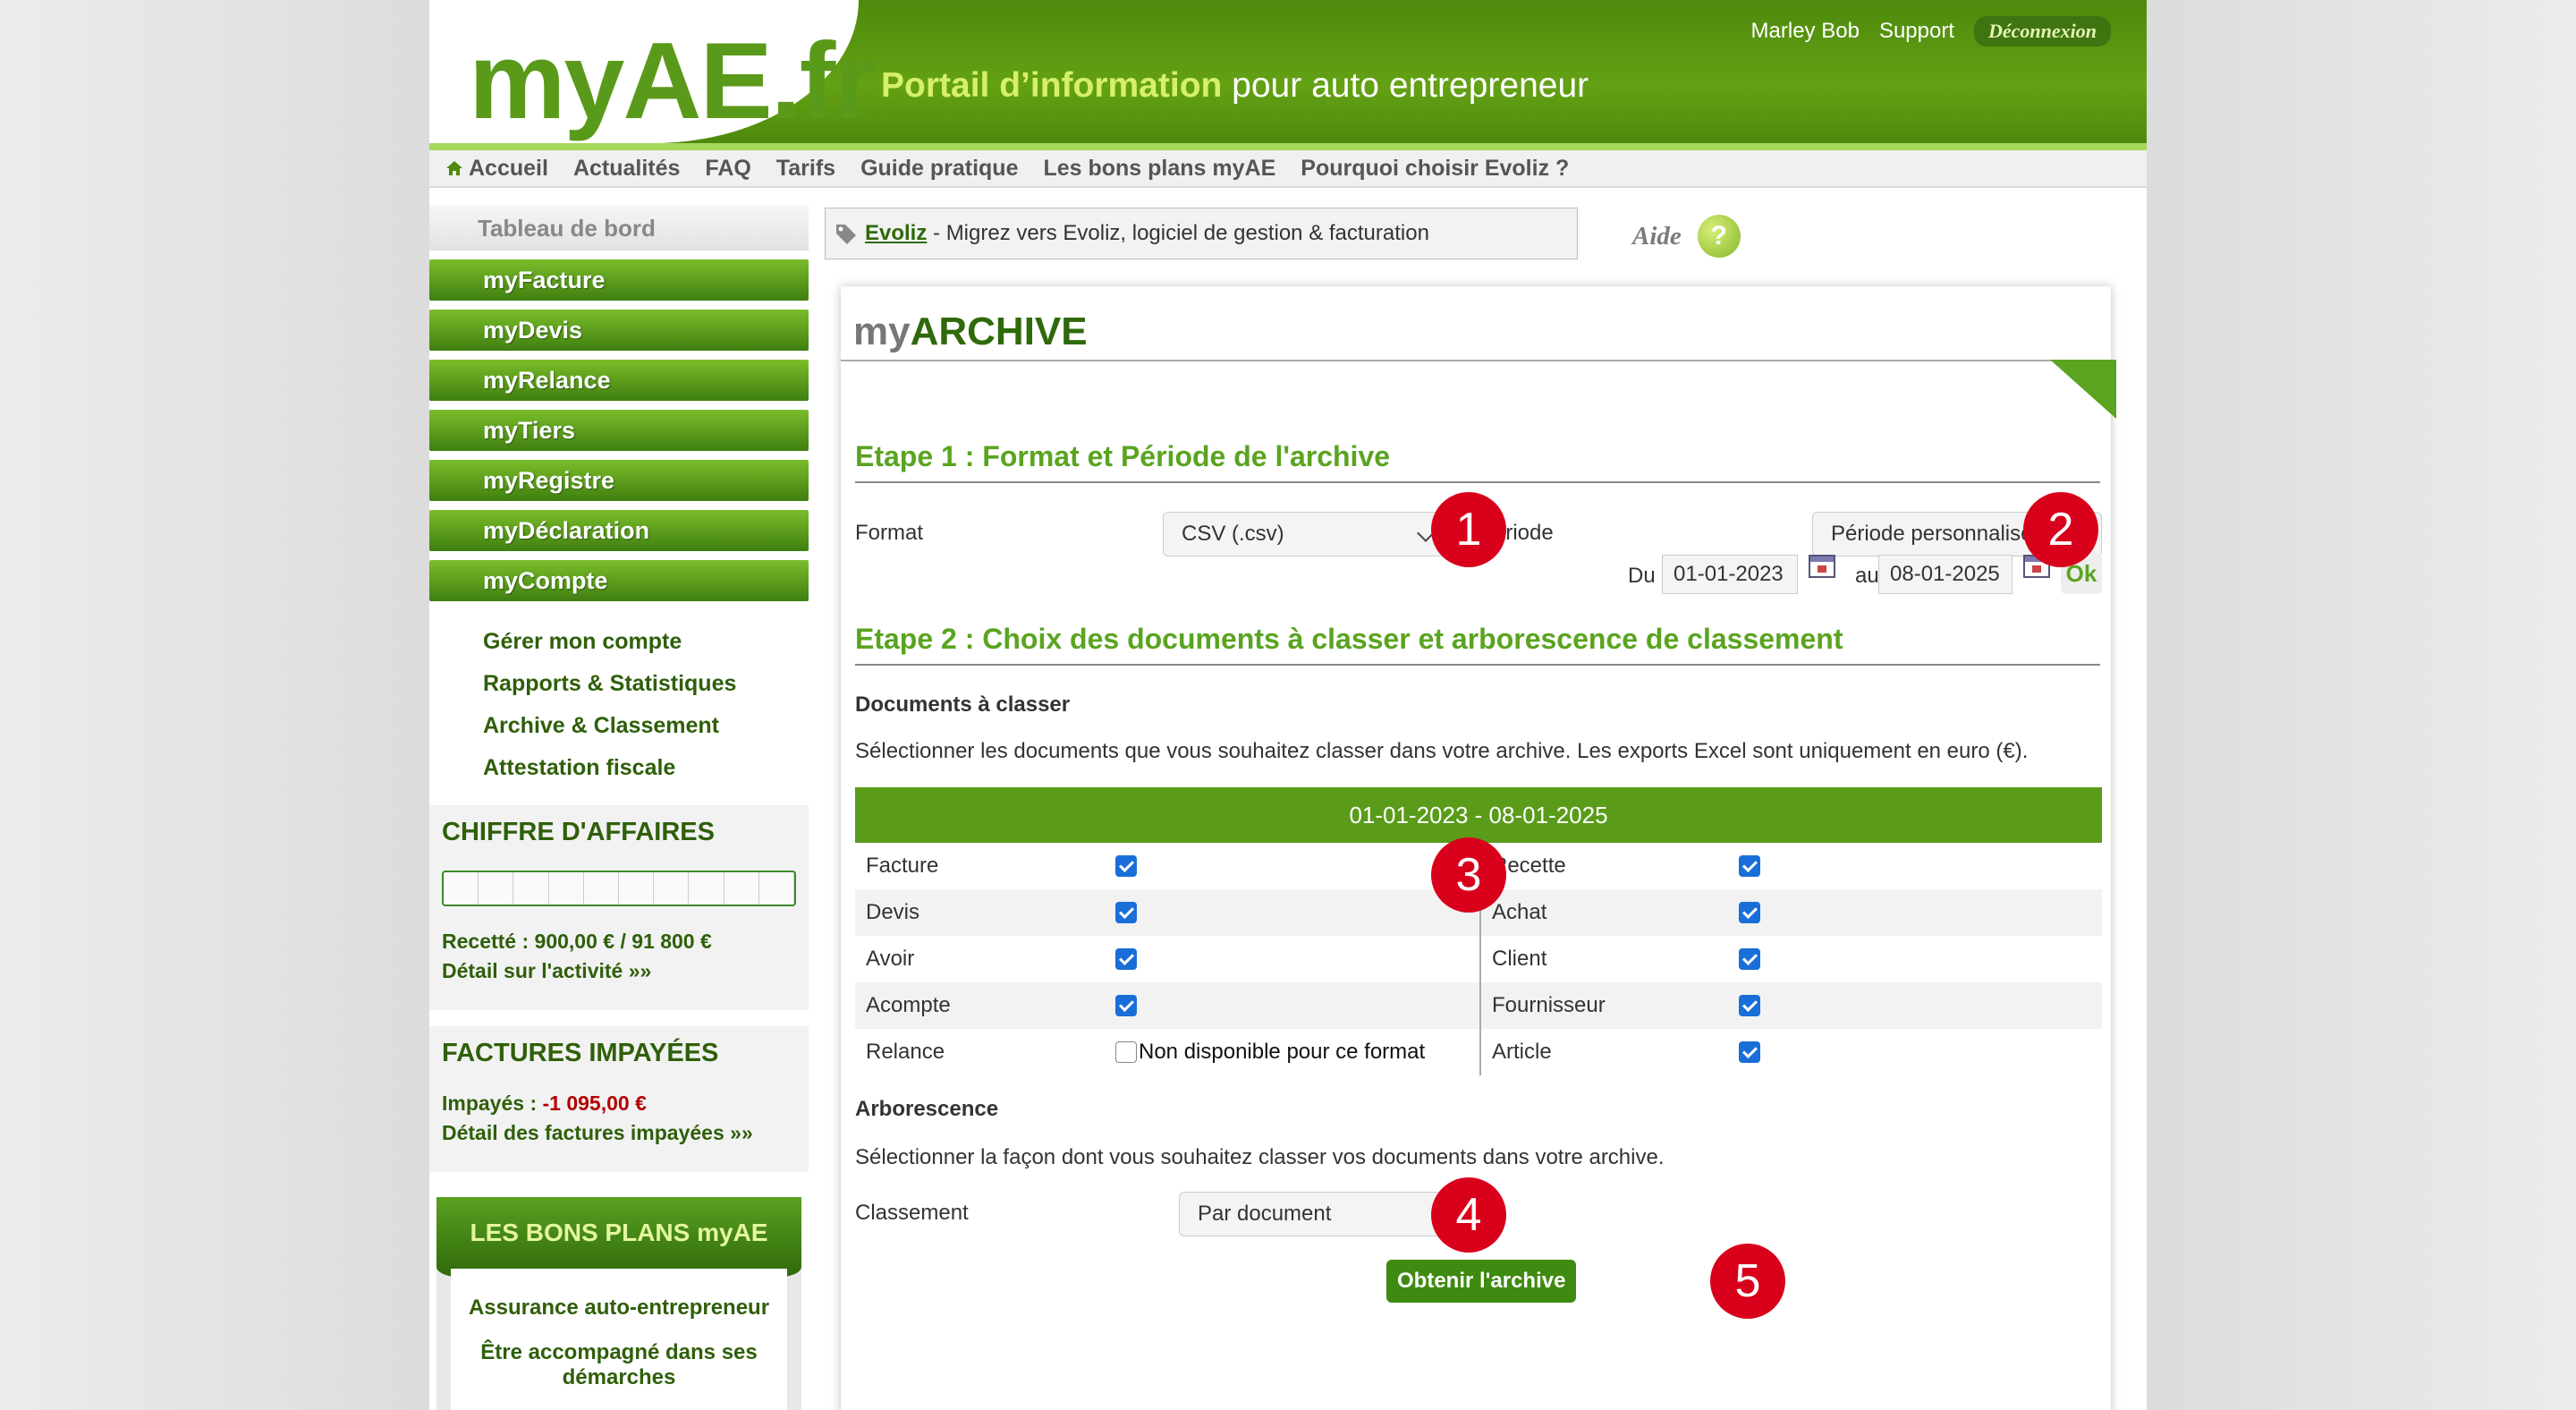  Describe the element at coordinates (1478, 1006) in the screenshot. I see `table-row: Acompte Fournisseur` at that location.